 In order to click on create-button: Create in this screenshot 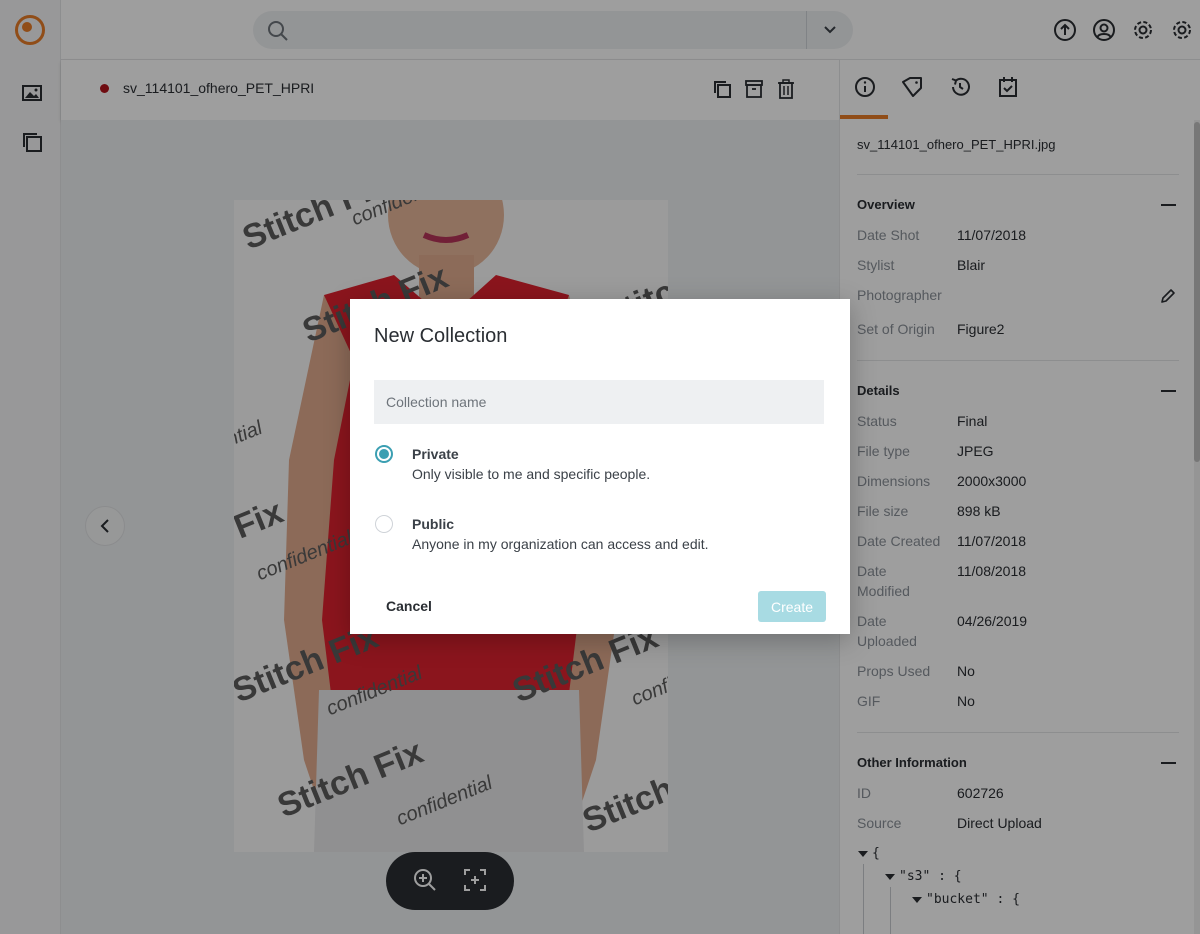, I will do `click(792, 606)`.